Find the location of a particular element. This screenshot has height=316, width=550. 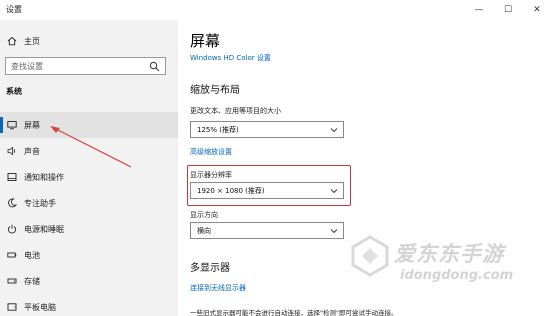

sidebar-item-label: 屏幕 is located at coordinates (32, 125).